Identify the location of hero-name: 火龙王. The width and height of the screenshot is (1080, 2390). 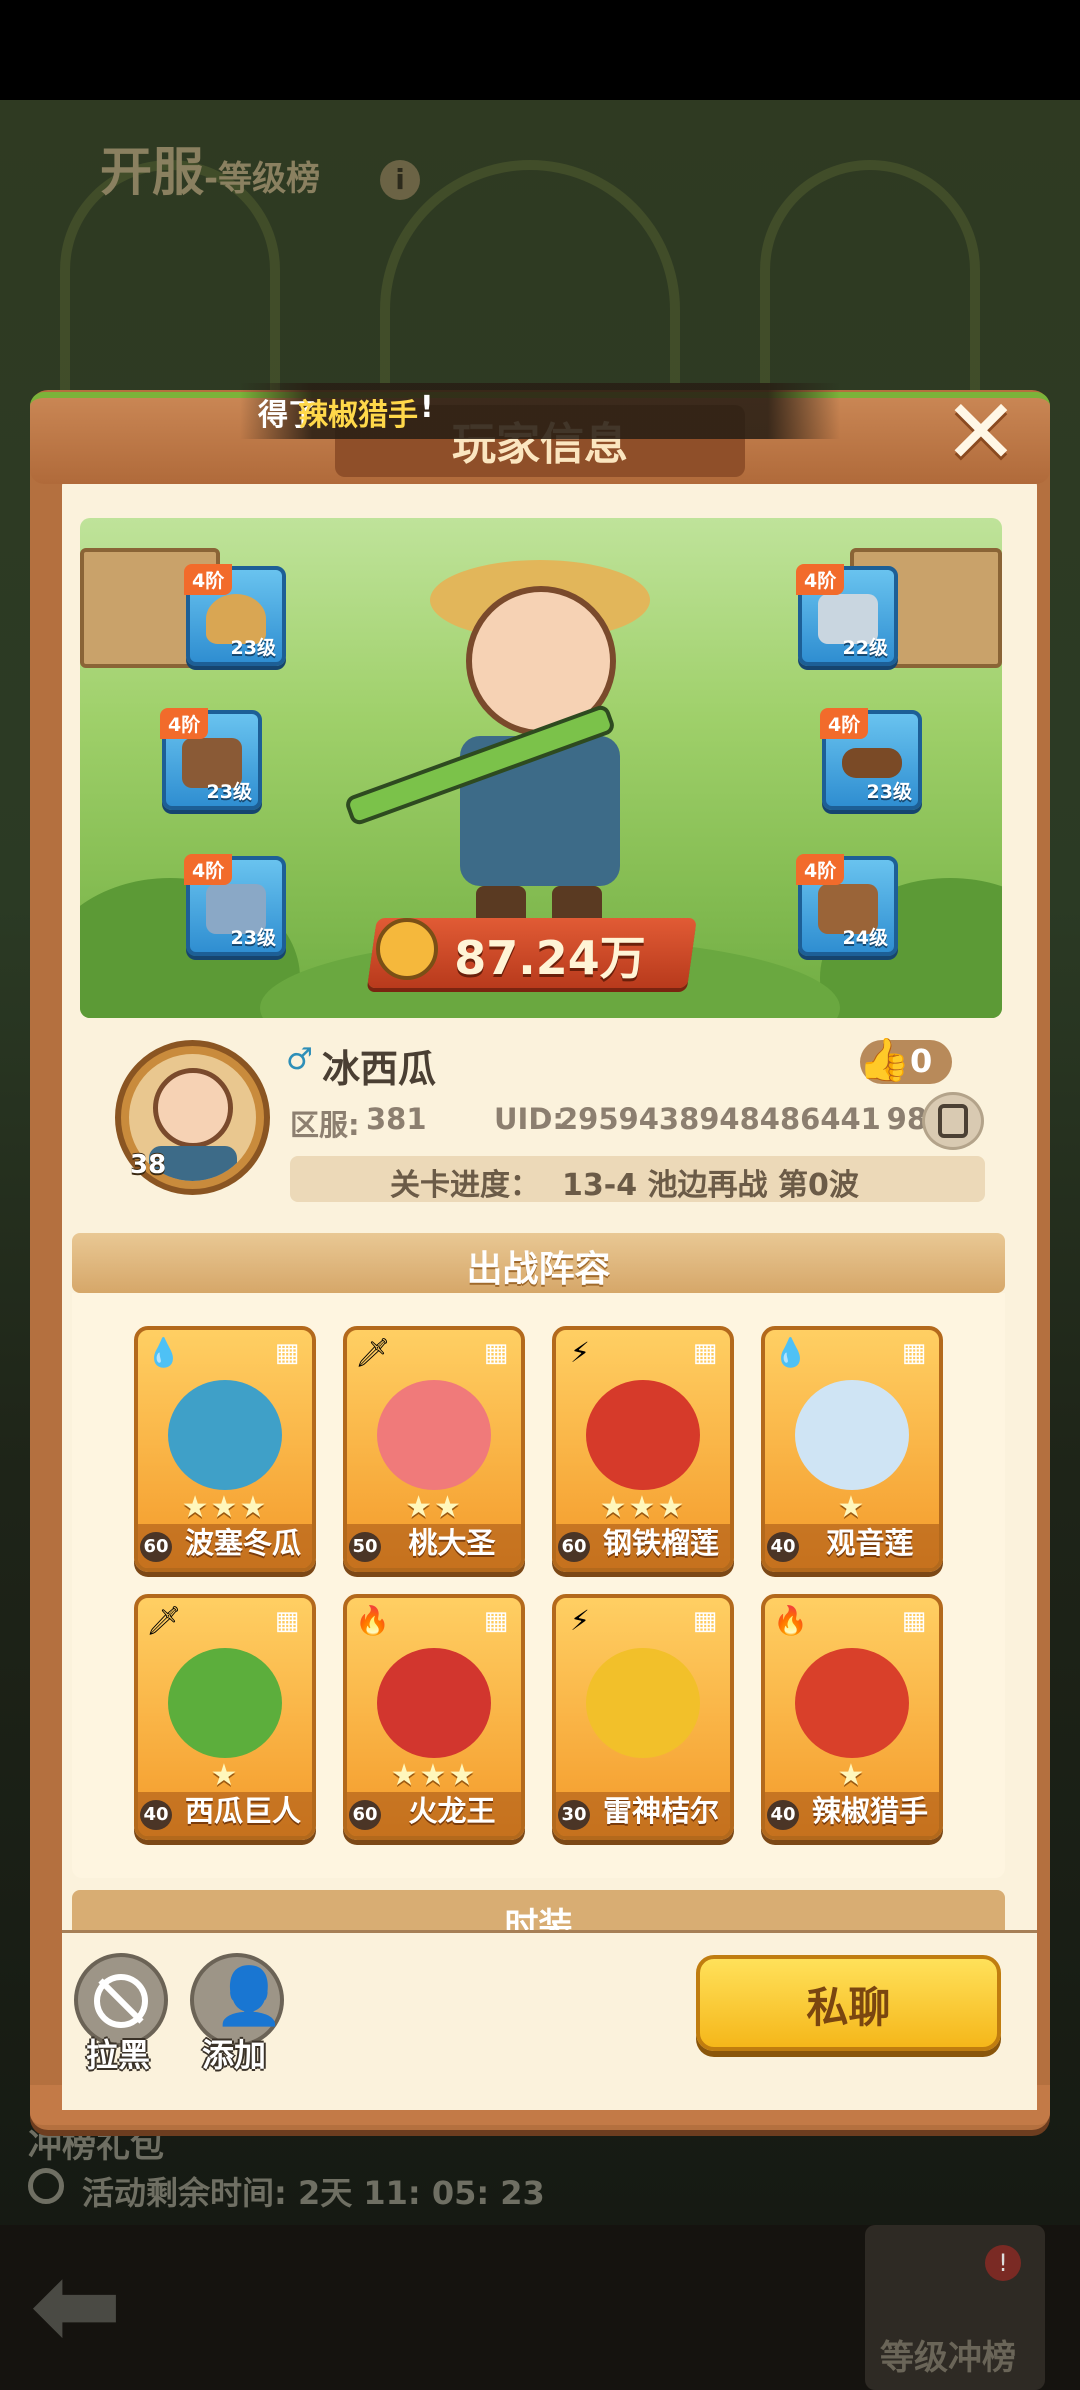
(452, 1811).